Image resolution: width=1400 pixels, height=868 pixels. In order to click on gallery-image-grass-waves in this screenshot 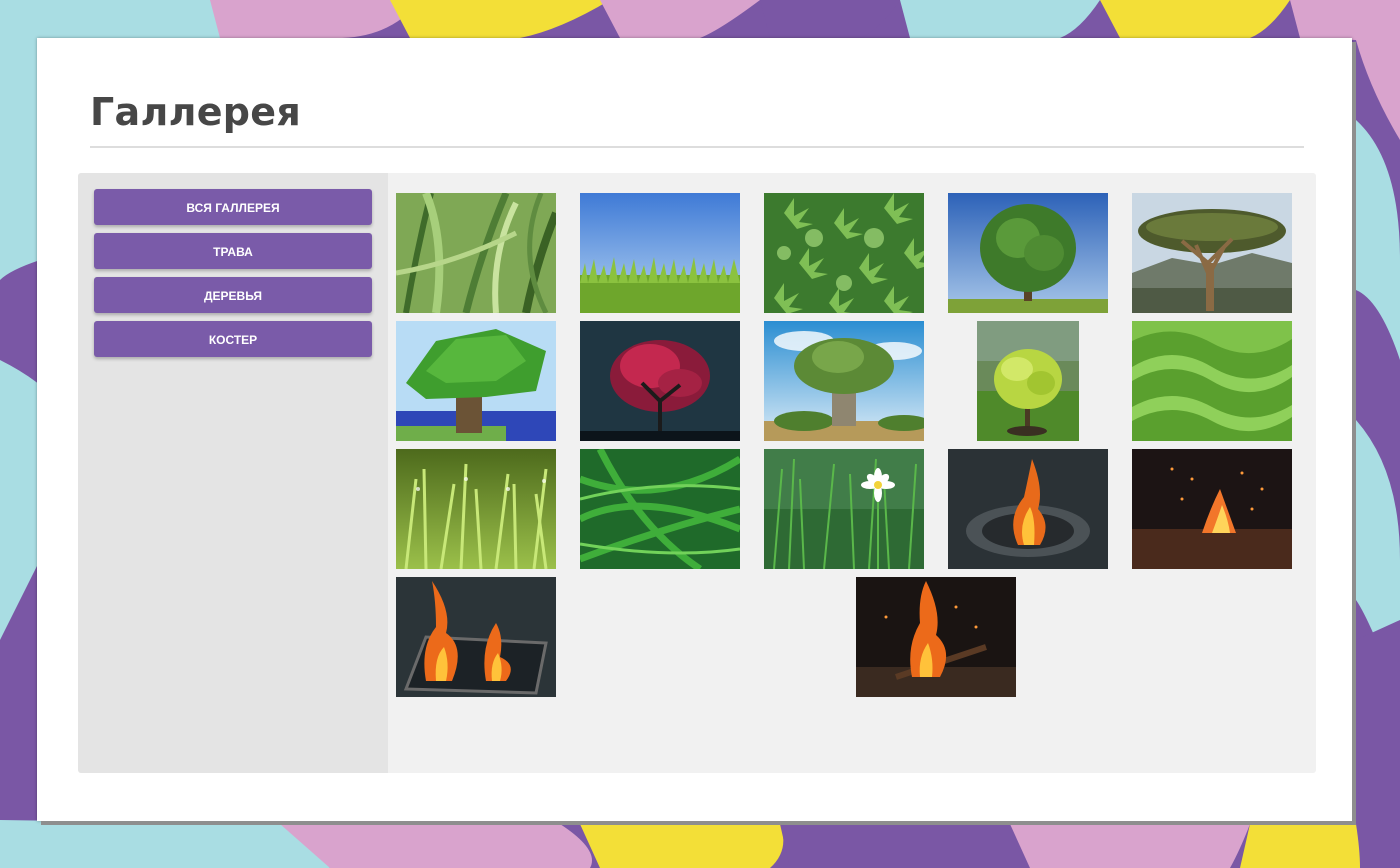, I will do `click(1212, 381)`.